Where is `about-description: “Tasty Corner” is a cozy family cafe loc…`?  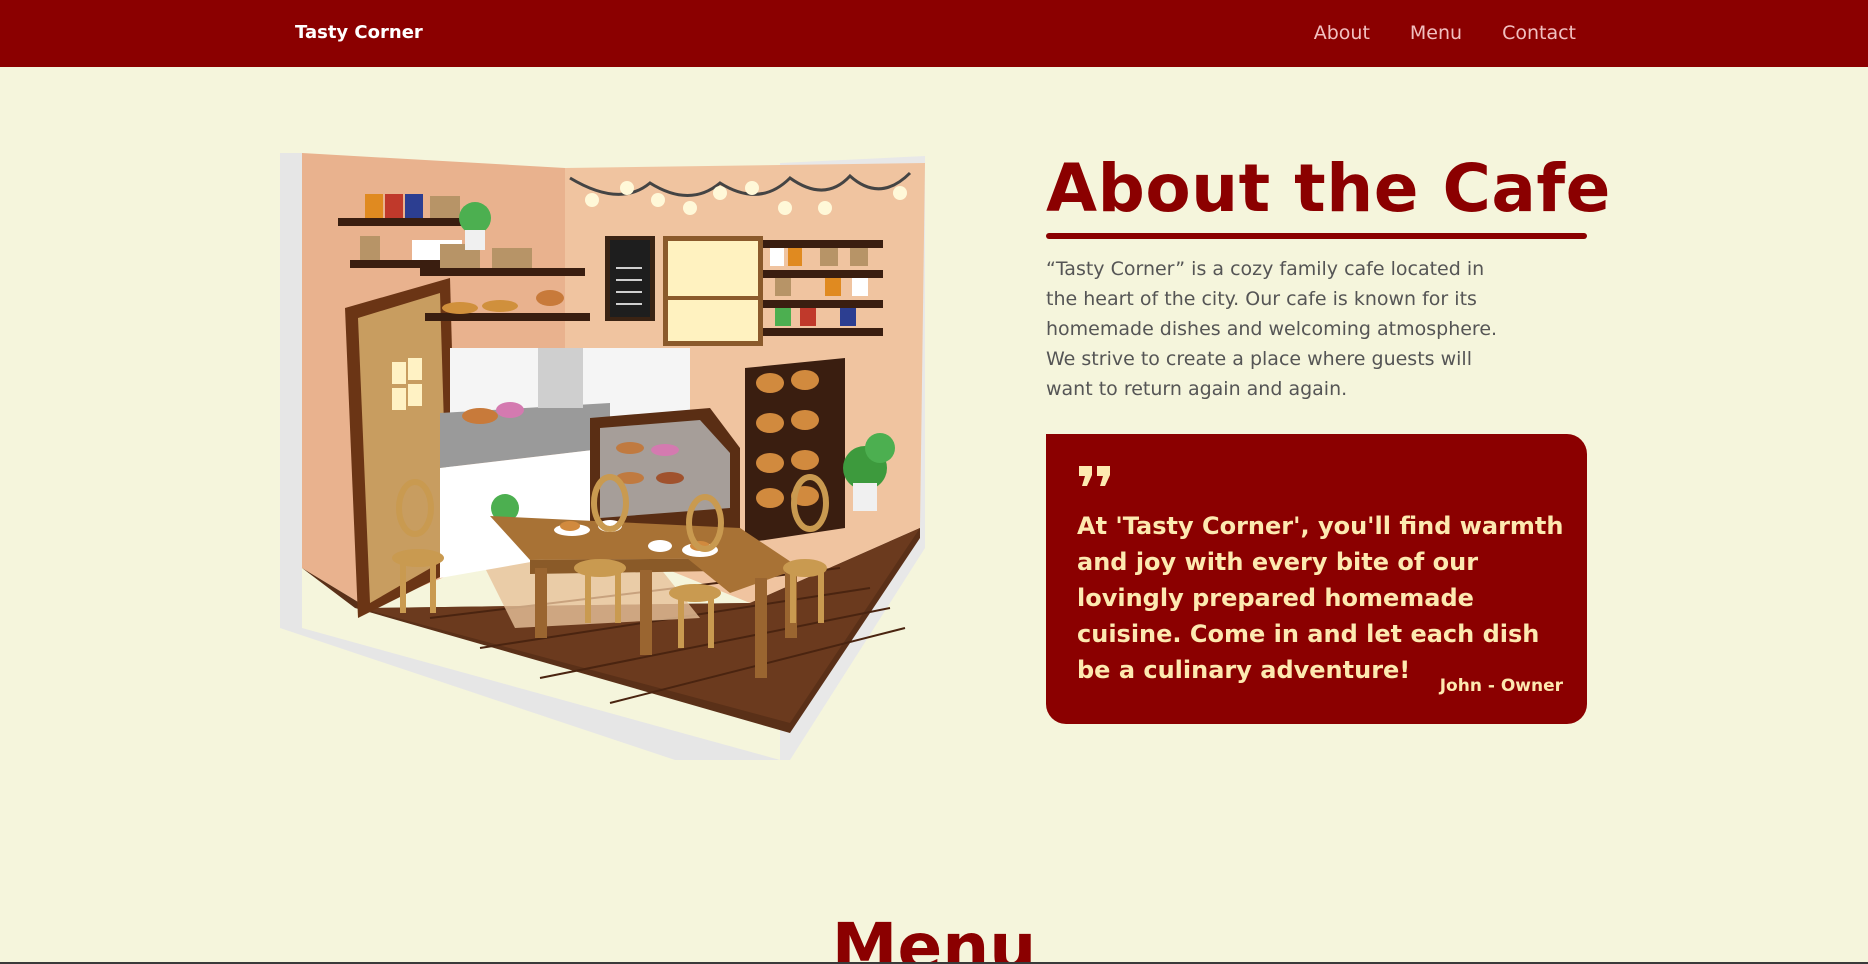
about-description: “Tasty Corner” is a cozy family cafe loc… is located at coordinates (1272, 329).